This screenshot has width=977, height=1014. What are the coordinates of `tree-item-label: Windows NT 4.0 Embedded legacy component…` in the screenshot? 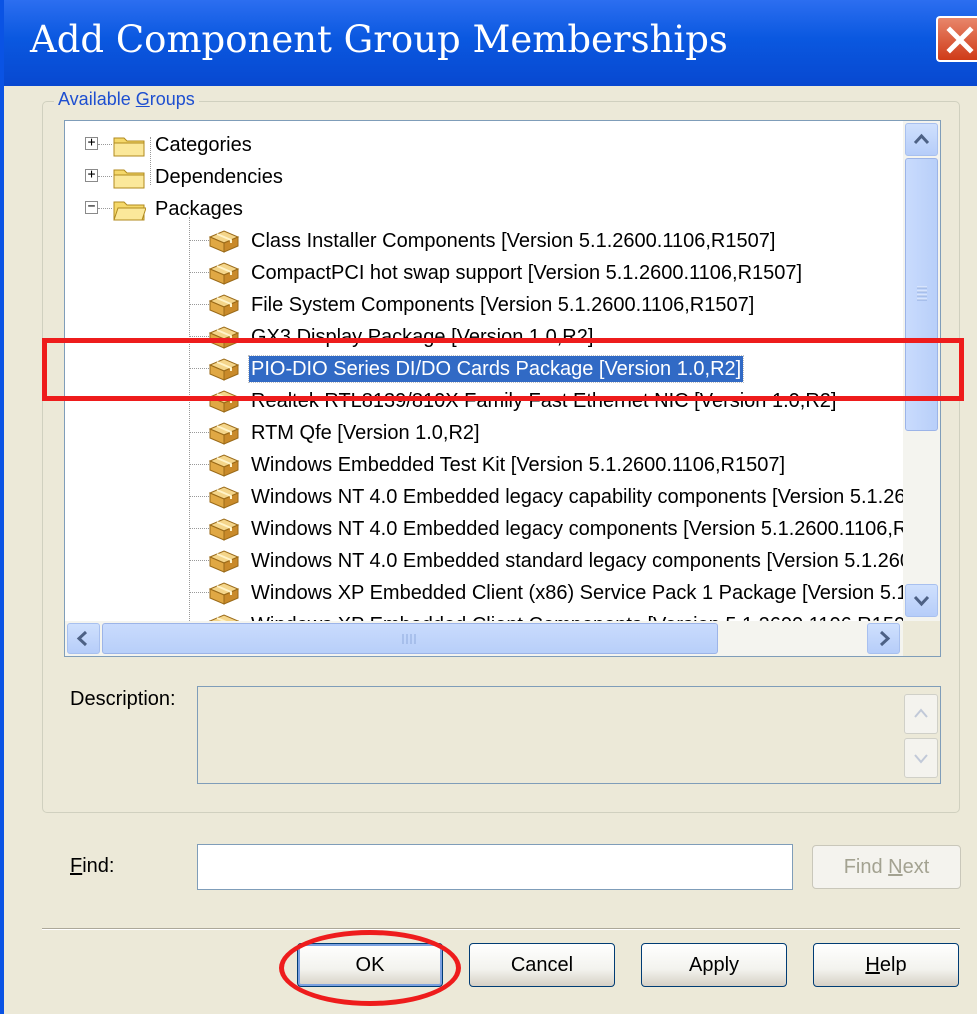 It's located at (578, 529).